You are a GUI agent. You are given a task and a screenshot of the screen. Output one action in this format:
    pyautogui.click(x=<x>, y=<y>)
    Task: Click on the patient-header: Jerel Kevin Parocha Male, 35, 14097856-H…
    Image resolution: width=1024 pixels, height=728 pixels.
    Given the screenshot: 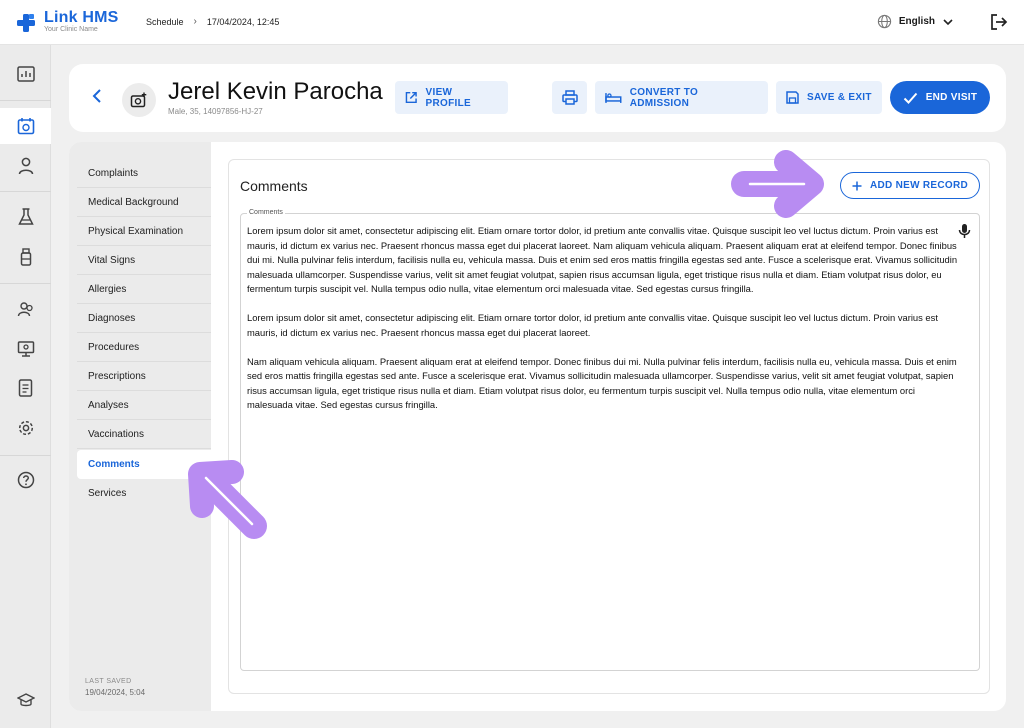 What is the action you would take?
    pyautogui.click(x=537, y=98)
    